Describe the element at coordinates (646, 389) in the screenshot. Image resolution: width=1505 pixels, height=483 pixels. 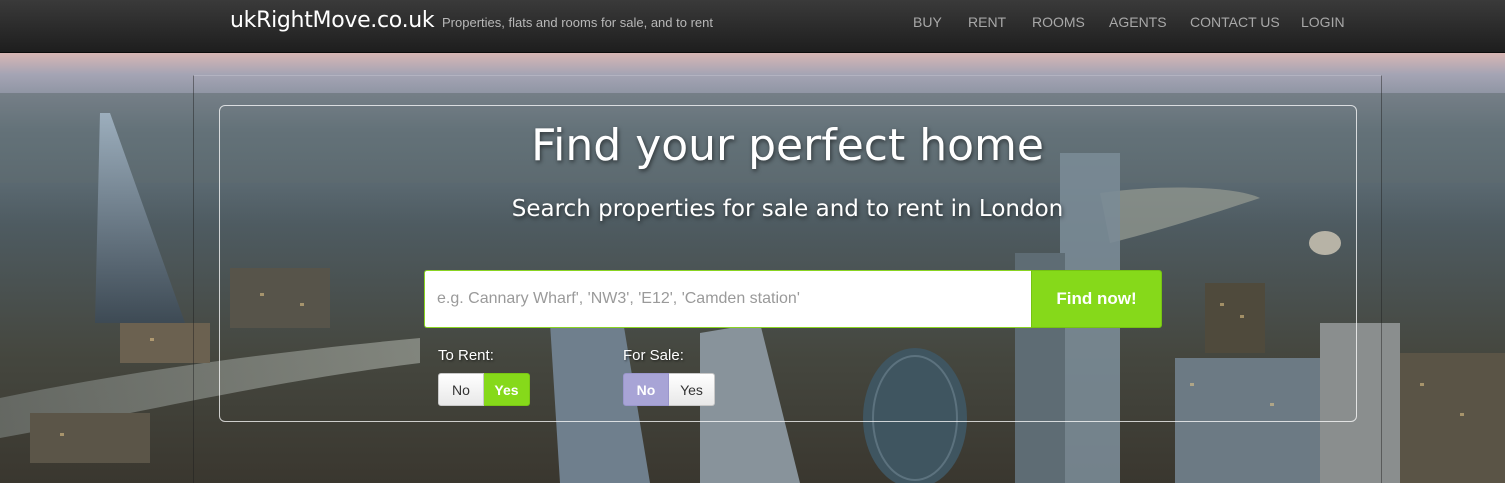
I see `for-sale-no-option: No` at that location.